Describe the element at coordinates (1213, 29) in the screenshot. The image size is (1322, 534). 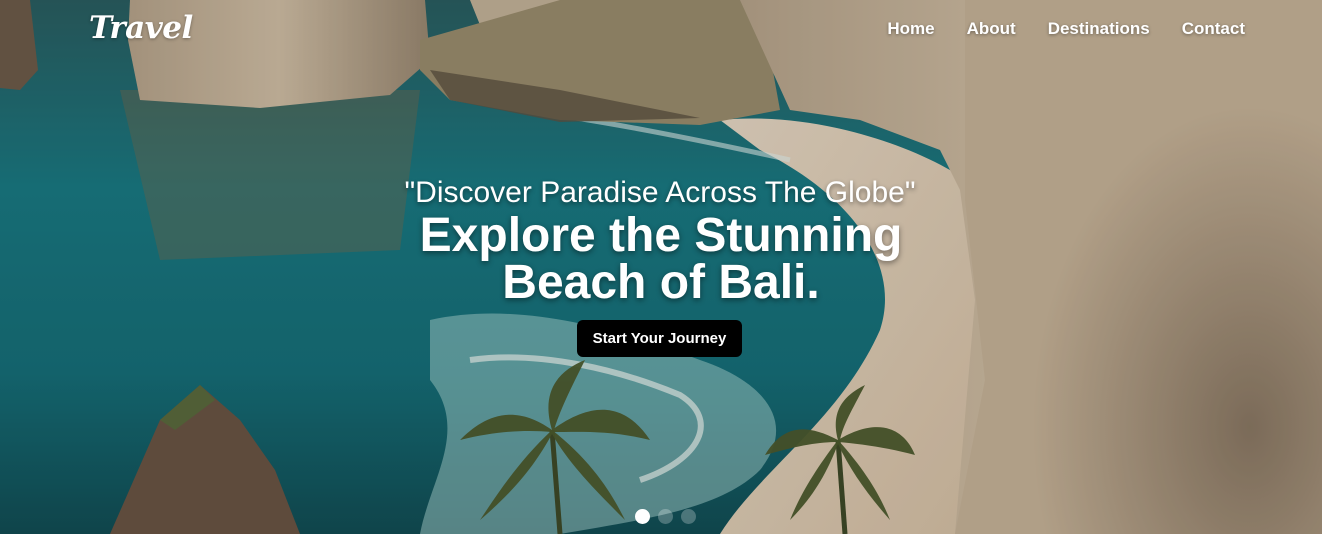
I see `nav-contact: Contact` at that location.